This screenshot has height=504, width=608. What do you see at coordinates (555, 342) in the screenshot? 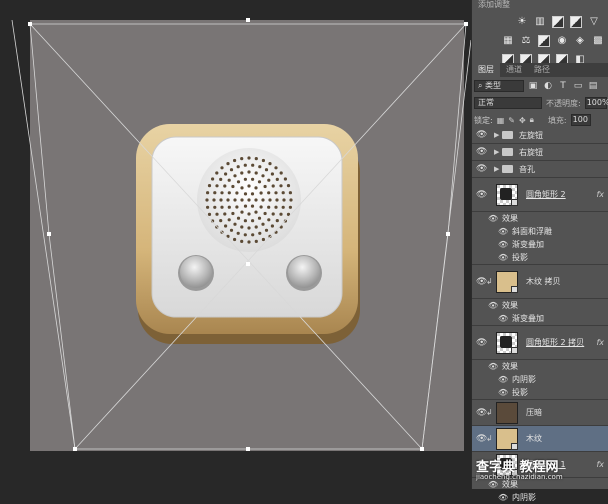
I see `layer-name: 圆角矩形 2 拷贝` at bounding box center [555, 342].